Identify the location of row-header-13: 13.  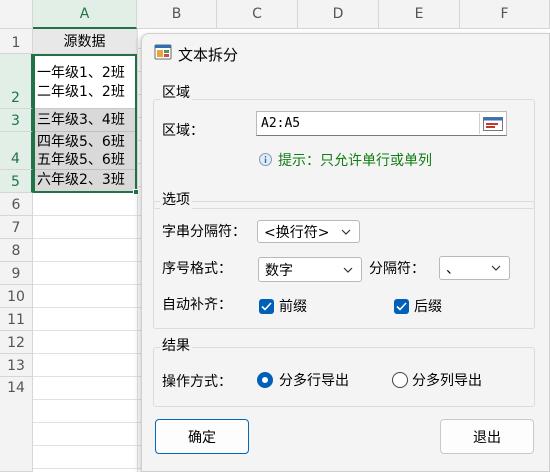
(16, 365).